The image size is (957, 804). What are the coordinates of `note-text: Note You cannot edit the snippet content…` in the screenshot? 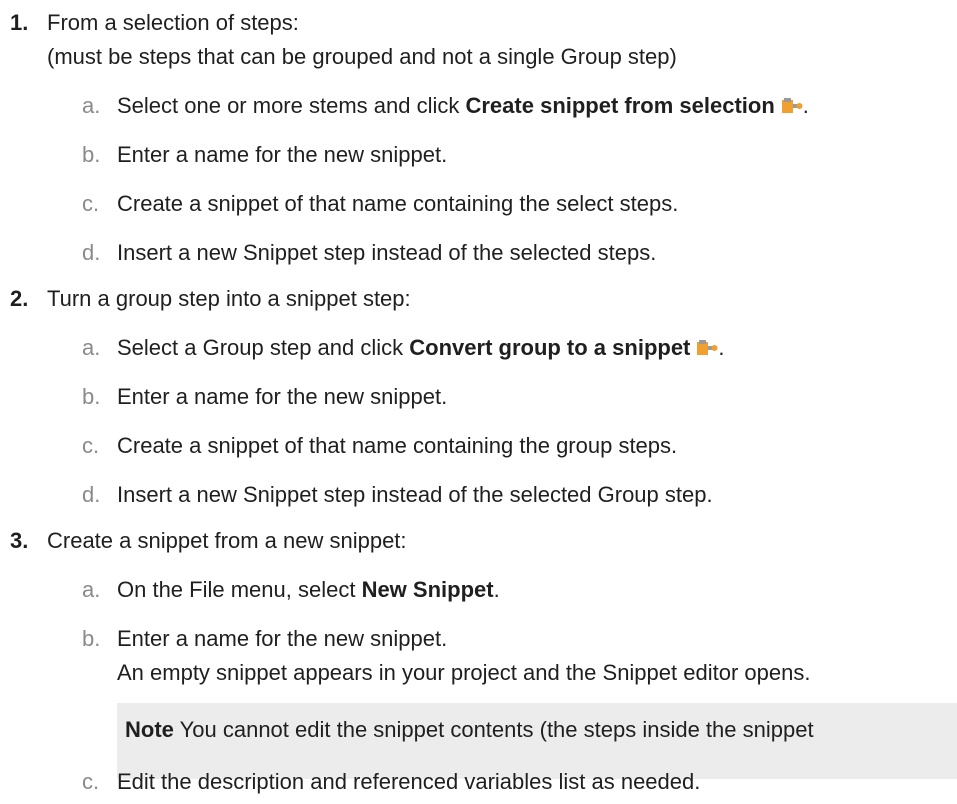 It's located at (469, 730).